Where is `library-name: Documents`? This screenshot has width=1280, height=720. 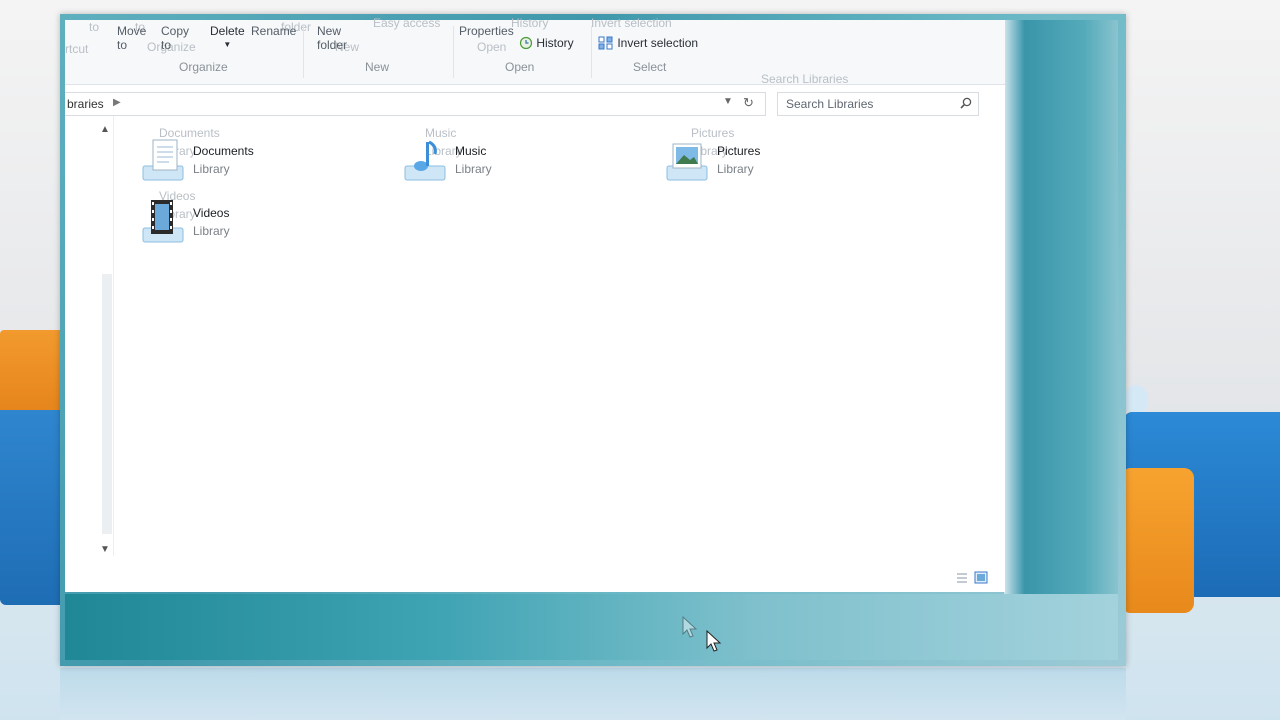 library-name: Documents is located at coordinates (223, 151).